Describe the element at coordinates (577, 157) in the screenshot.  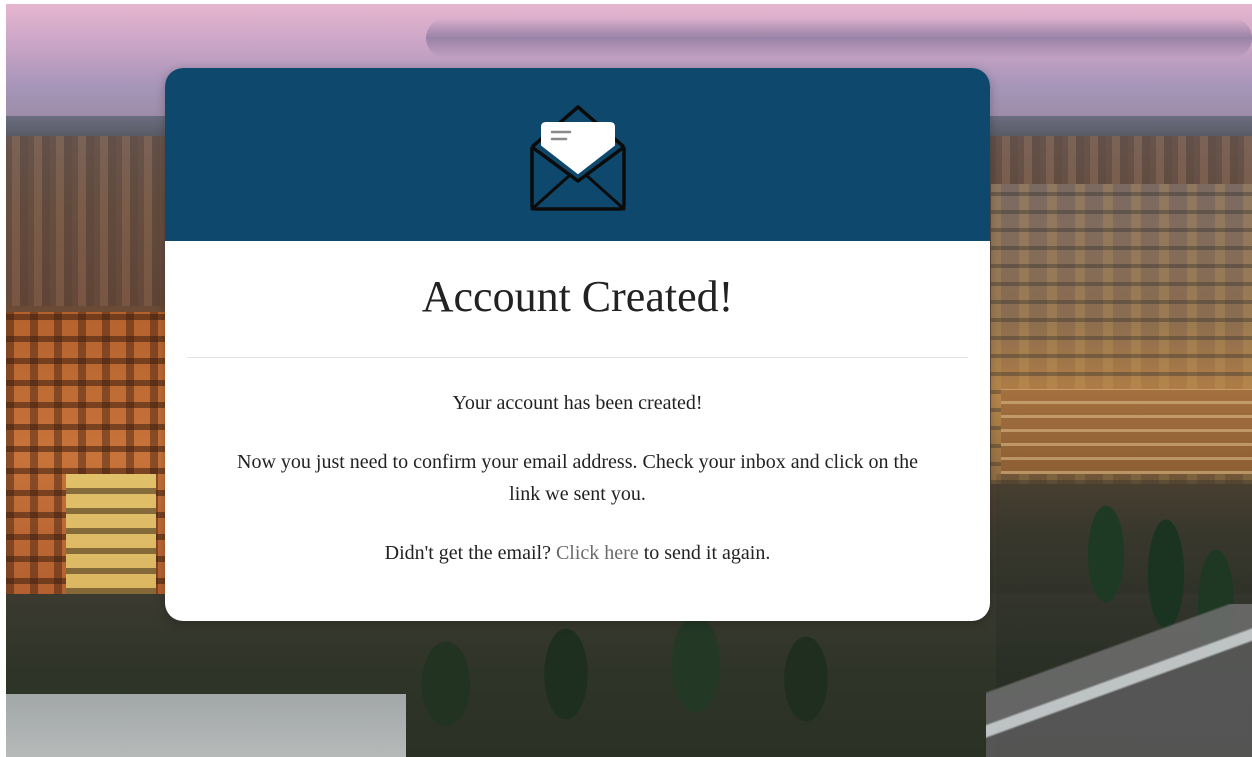
I see `open-envelope-icon` at that location.